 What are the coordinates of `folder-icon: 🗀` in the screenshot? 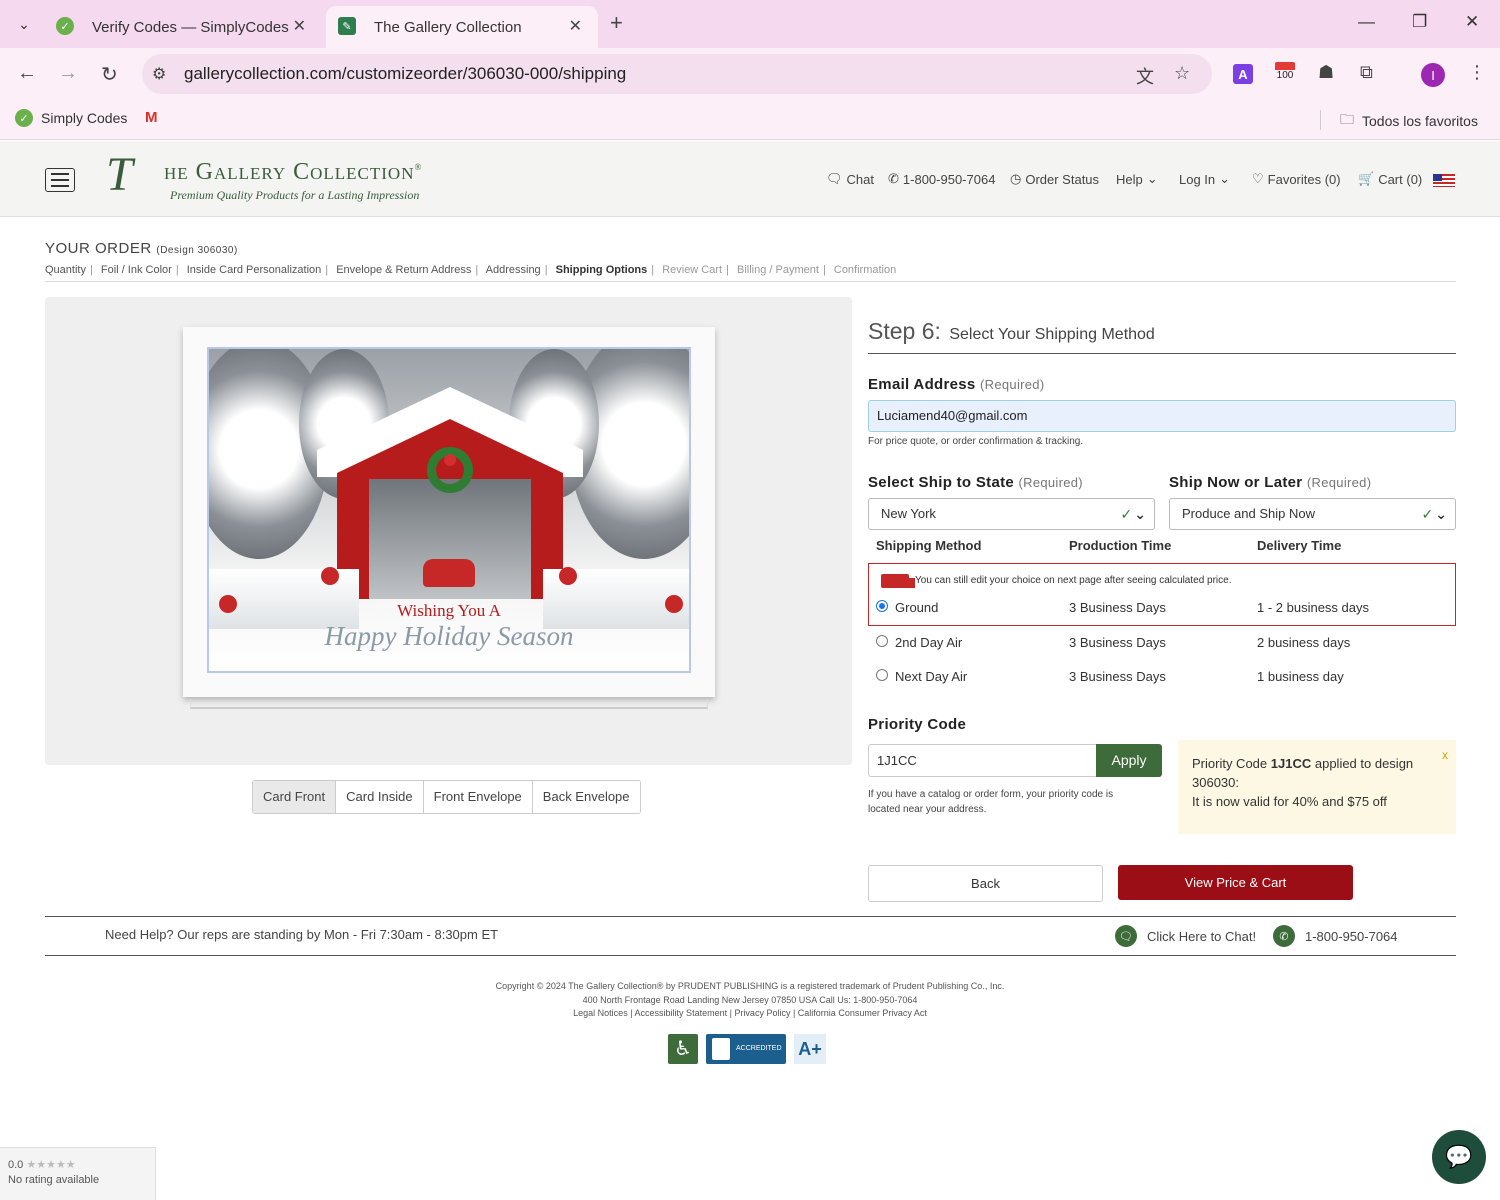 It's located at (1347, 119).